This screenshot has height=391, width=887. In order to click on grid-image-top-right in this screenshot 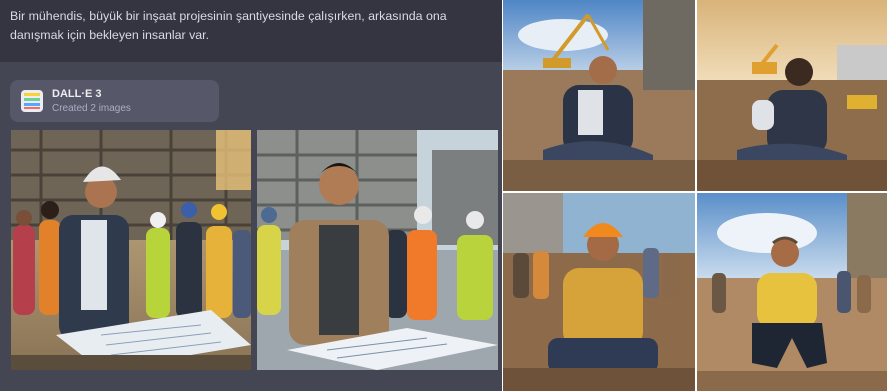, I will do `click(792, 95)`.